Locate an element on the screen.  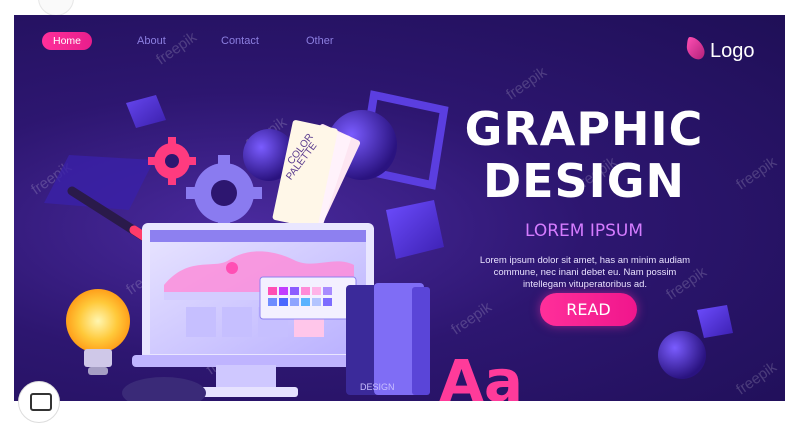
book-label: DESIGN is located at coordinates (377, 387).